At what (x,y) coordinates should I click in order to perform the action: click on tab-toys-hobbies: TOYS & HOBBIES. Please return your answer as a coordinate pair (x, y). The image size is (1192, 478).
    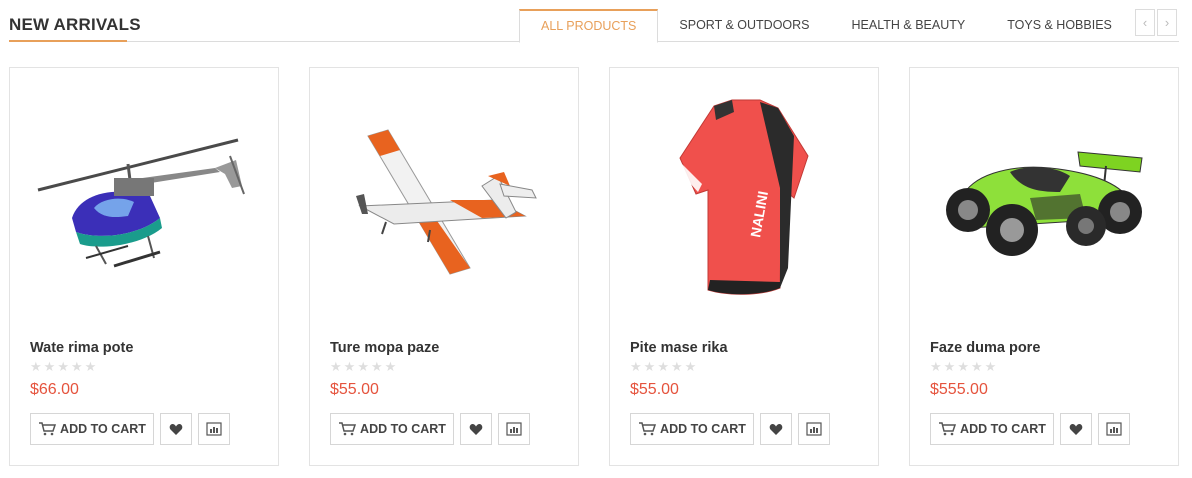
    Looking at the image, I should click on (1059, 26).